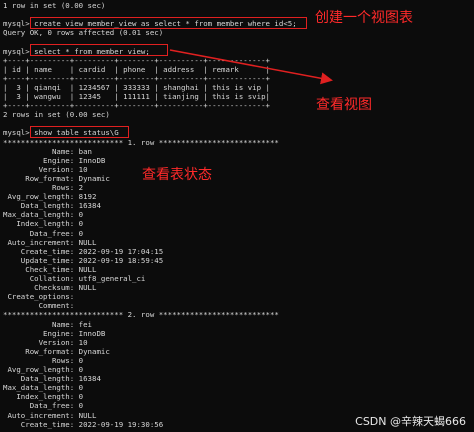  What do you see at coordinates (251, 67) in the screenshot?
I see `annotation-arrow` at bounding box center [251, 67].